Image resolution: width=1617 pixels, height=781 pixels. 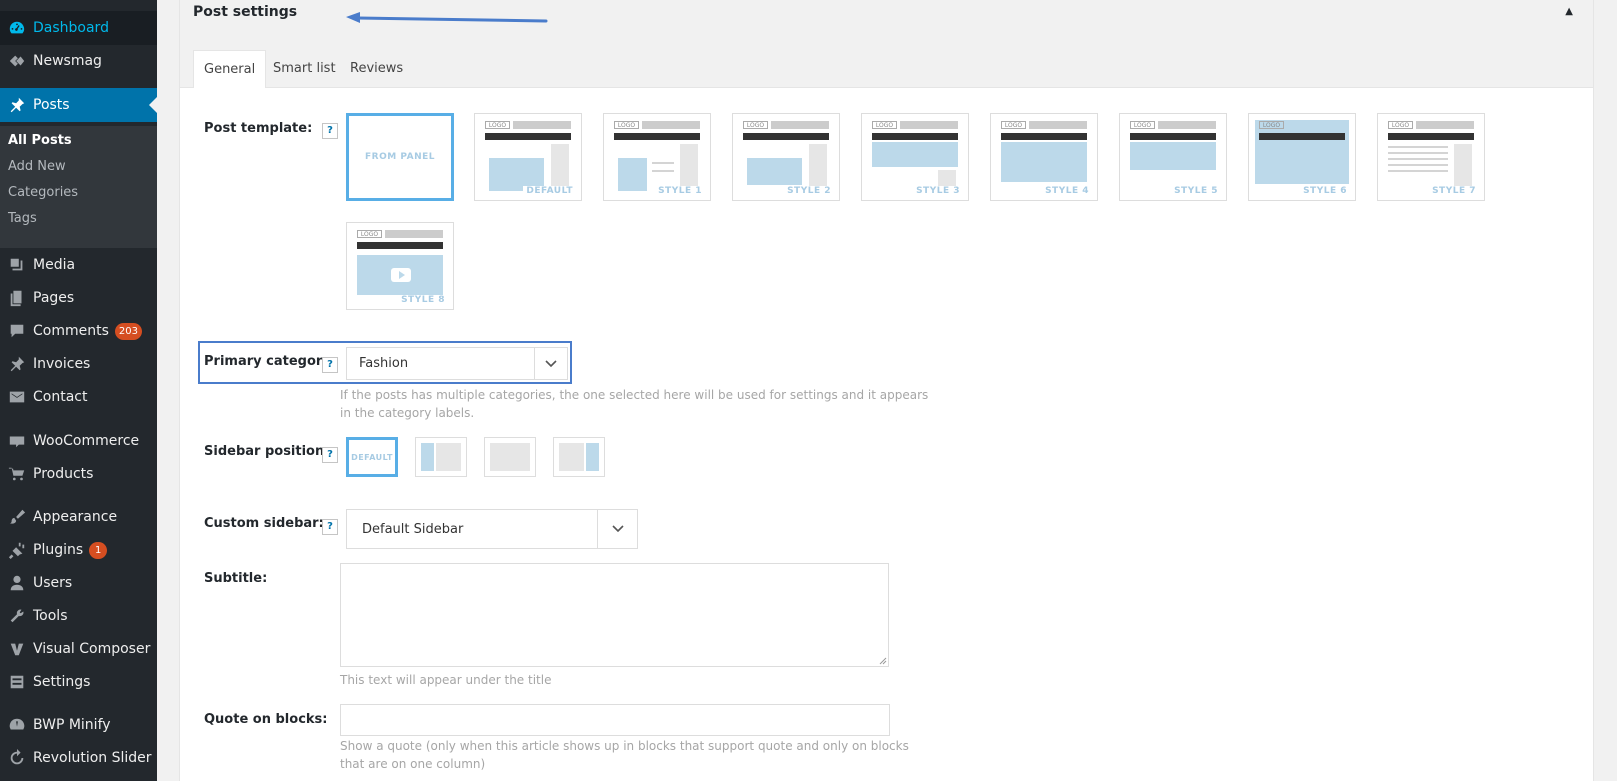 What do you see at coordinates (400, 266) in the screenshot?
I see `template-style-8: LOGO STYLE 8` at bounding box center [400, 266].